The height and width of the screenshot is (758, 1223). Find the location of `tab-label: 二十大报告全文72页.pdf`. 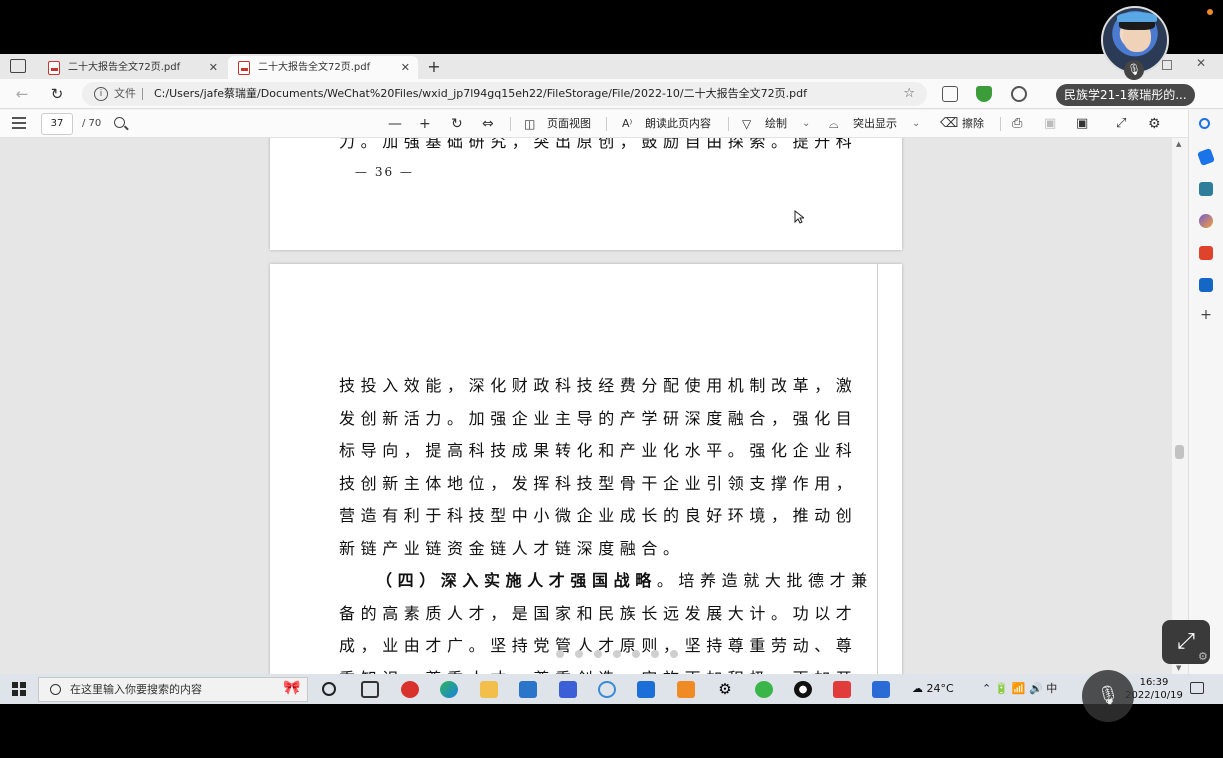

tab-label: 二十大报告全文72页.pdf is located at coordinates (124, 67).